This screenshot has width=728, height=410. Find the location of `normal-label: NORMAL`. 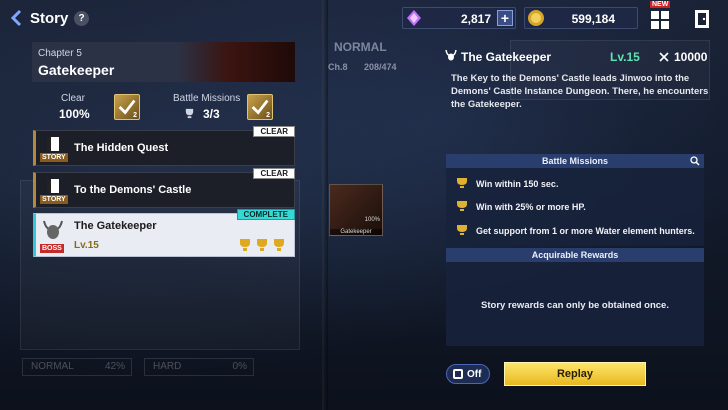

normal-label: NORMAL is located at coordinates (52, 366).